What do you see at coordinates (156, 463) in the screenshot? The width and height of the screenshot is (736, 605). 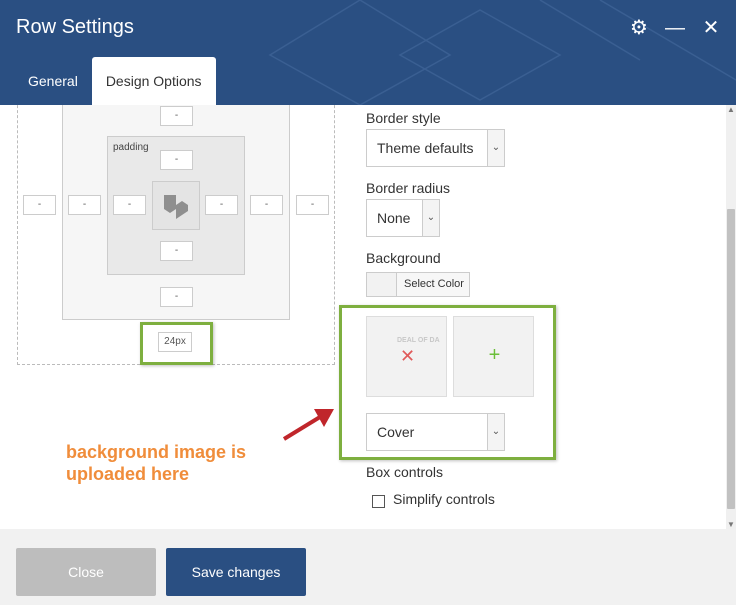 I see `annotation-text: background image is uploaded here` at bounding box center [156, 463].